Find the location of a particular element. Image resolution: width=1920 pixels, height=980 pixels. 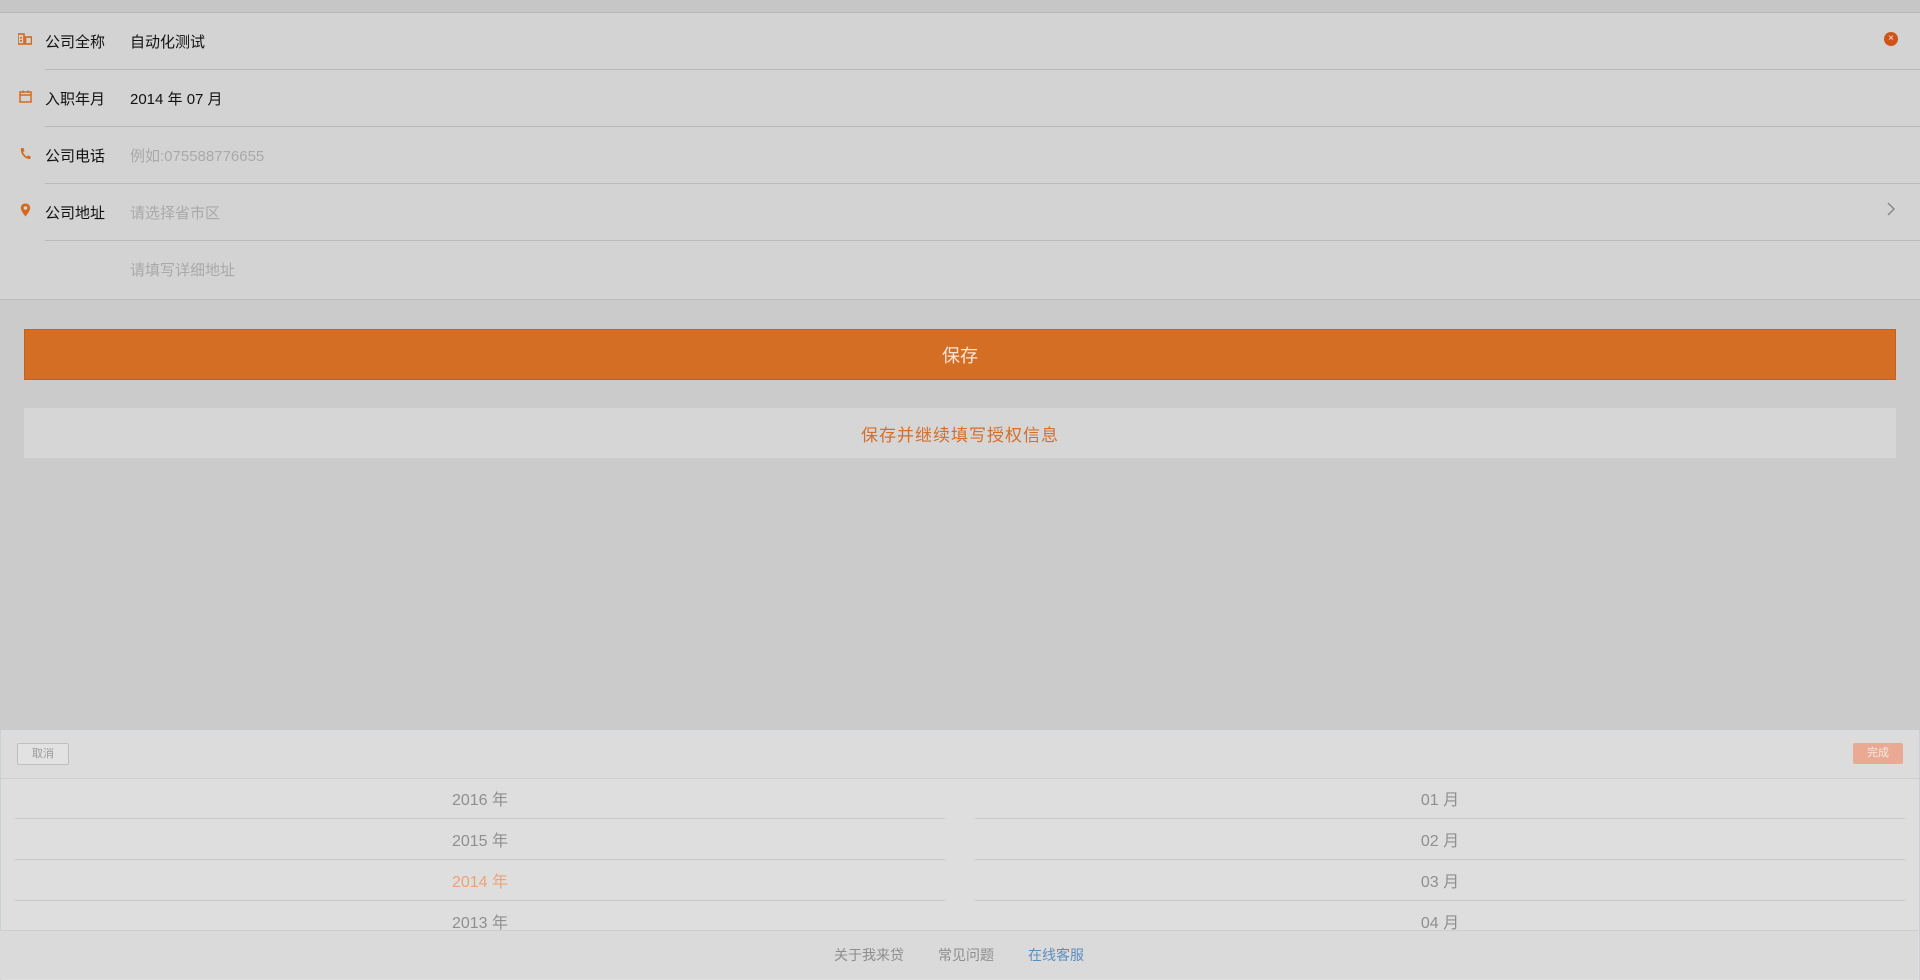

cancel-button: 取消 is located at coordinates (43, 754).